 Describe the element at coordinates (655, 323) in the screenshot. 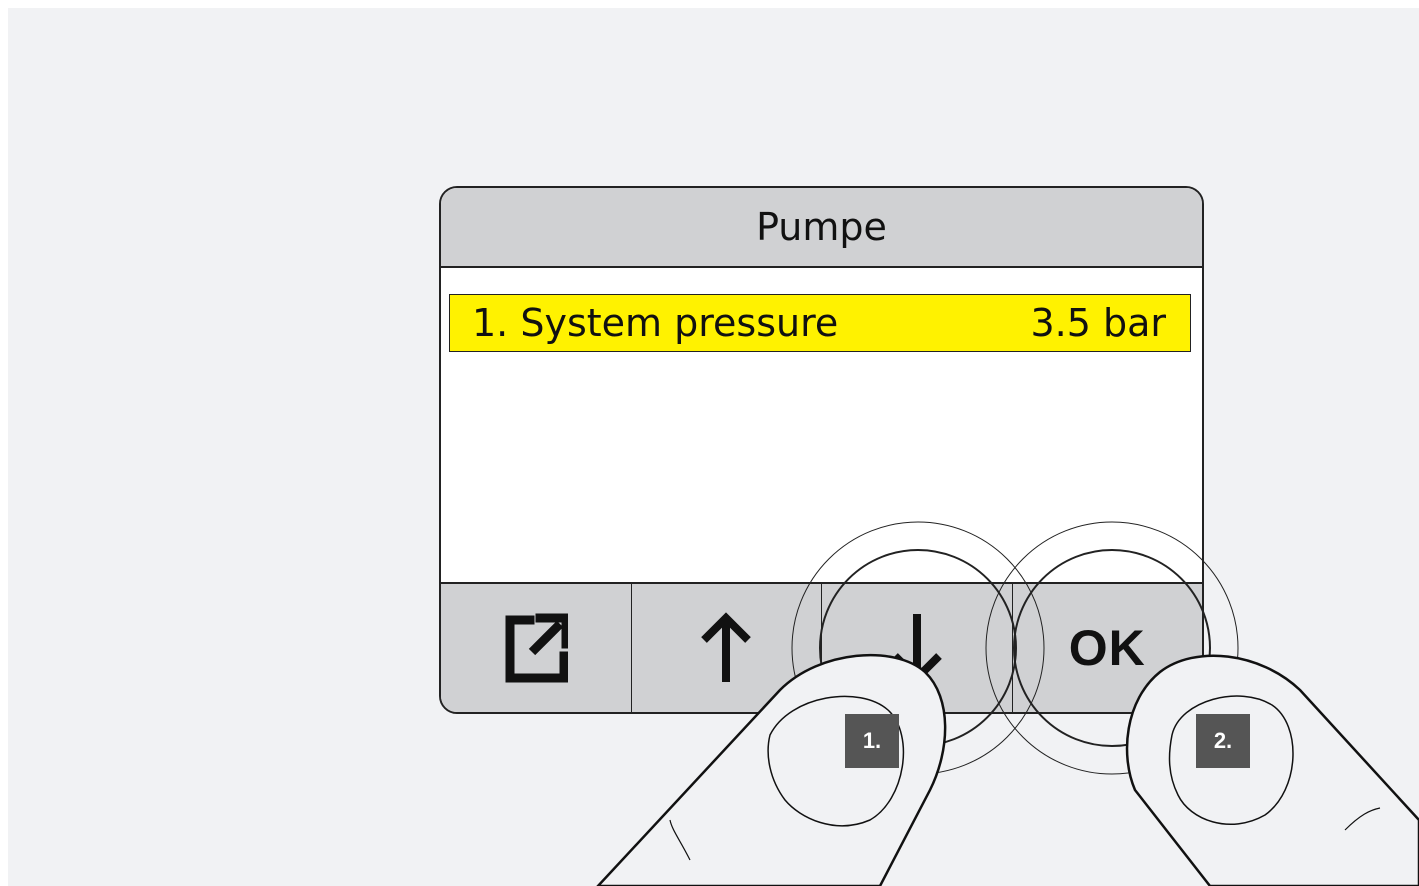

I see `menu-item-label: 1. System pressure` at that location.